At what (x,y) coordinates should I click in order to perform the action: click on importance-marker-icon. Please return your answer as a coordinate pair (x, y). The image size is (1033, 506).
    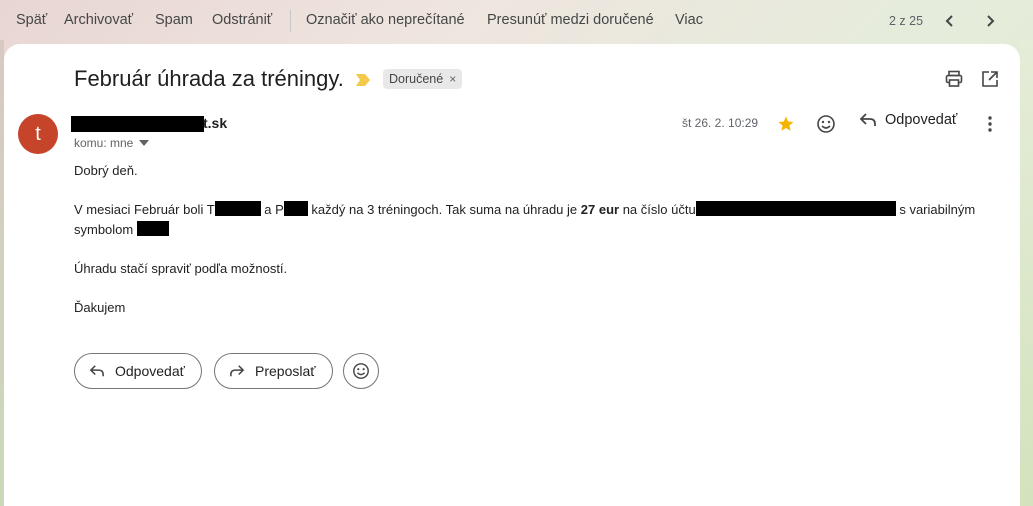
    Looking at the image, I should click on (363, 79).